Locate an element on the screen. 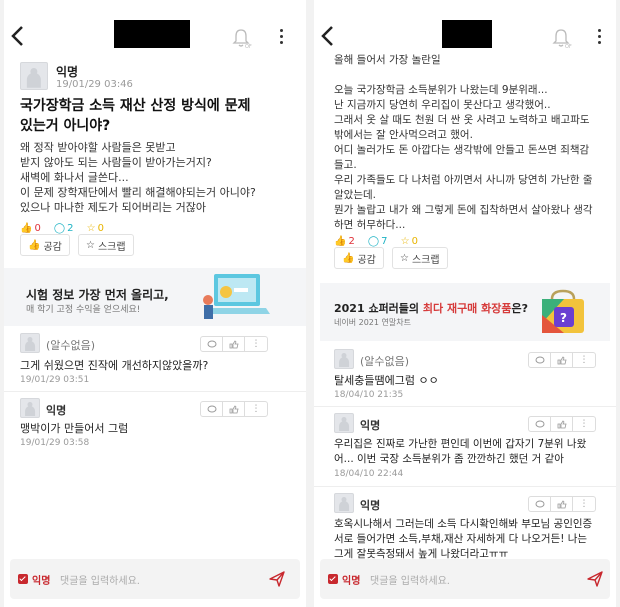 The height and width of the screenshot is (607, 620). banner-title: 시험 정보 가장 먼저 올리고, is located at coordinates (97, 295).